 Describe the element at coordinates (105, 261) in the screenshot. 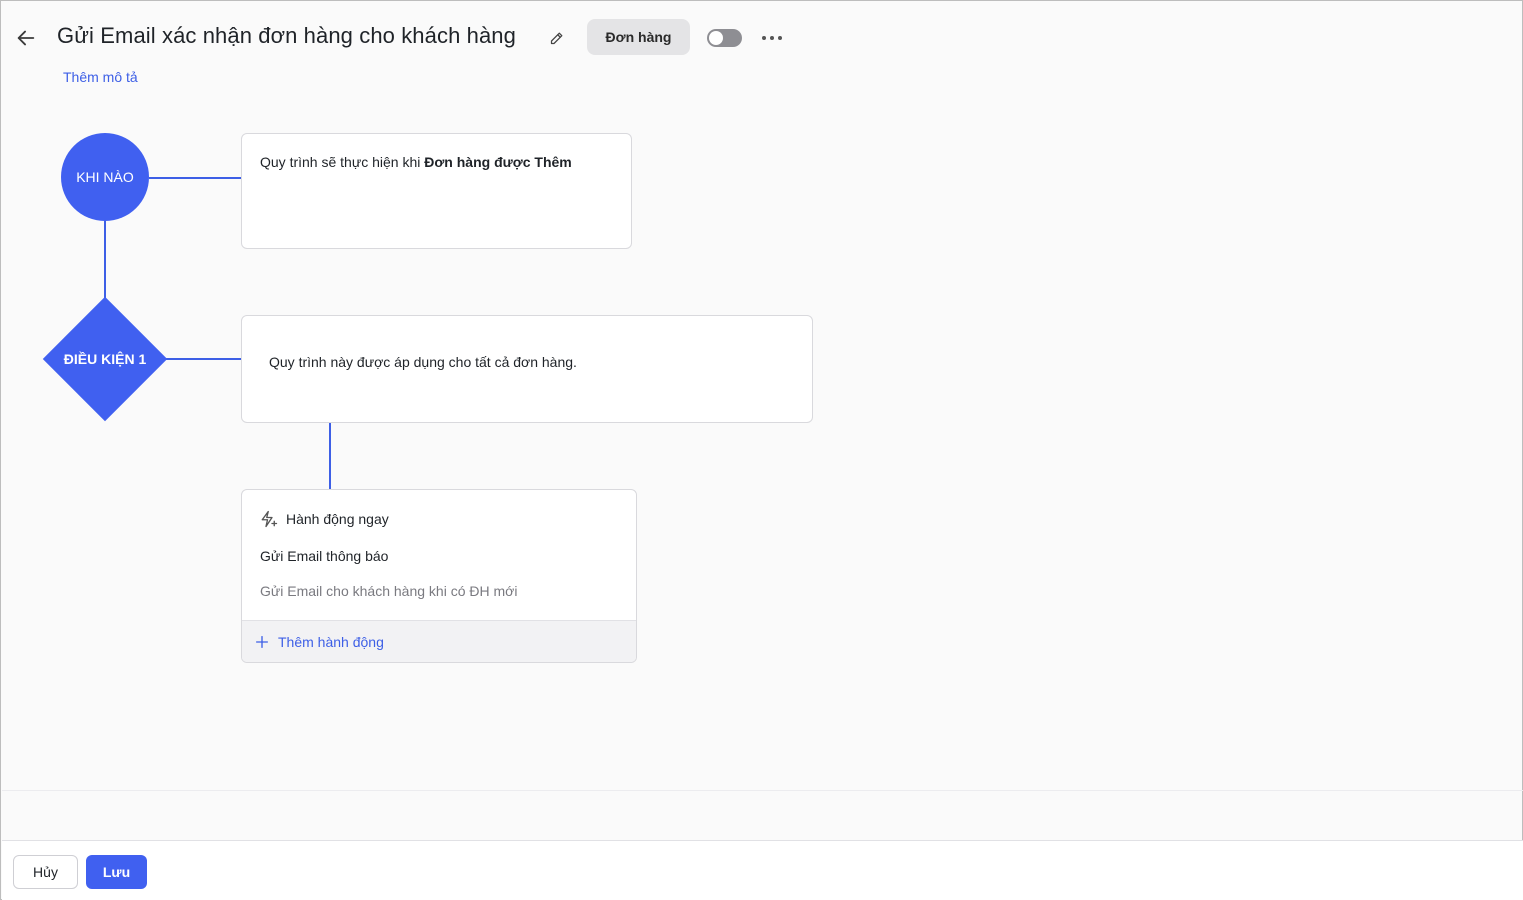

I see `connector-trigger-condition` at that location.